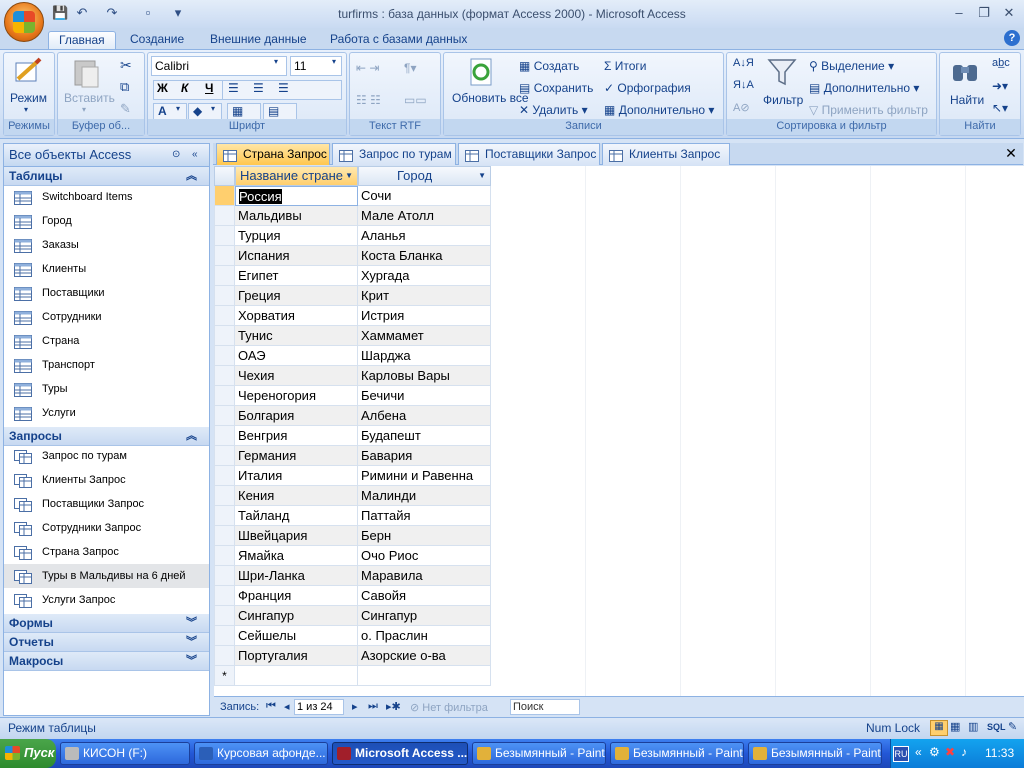 The width and height of the screenshot is (1024, 768). What do you see at coordinates (296, 376) in the screenshot?
I see `cell-country: Чехия` at bounding box center [296, 376].